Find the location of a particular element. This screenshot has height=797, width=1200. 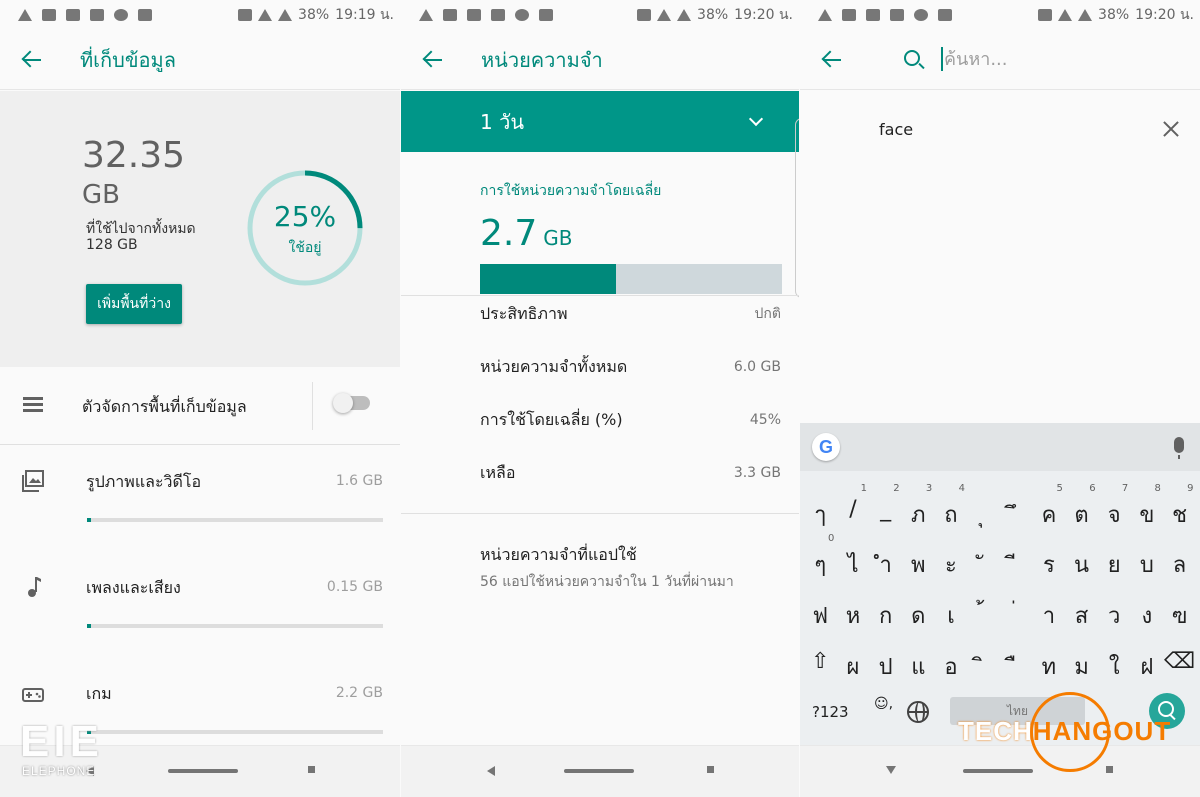

key: ผ is located at coordinates (853, 666).